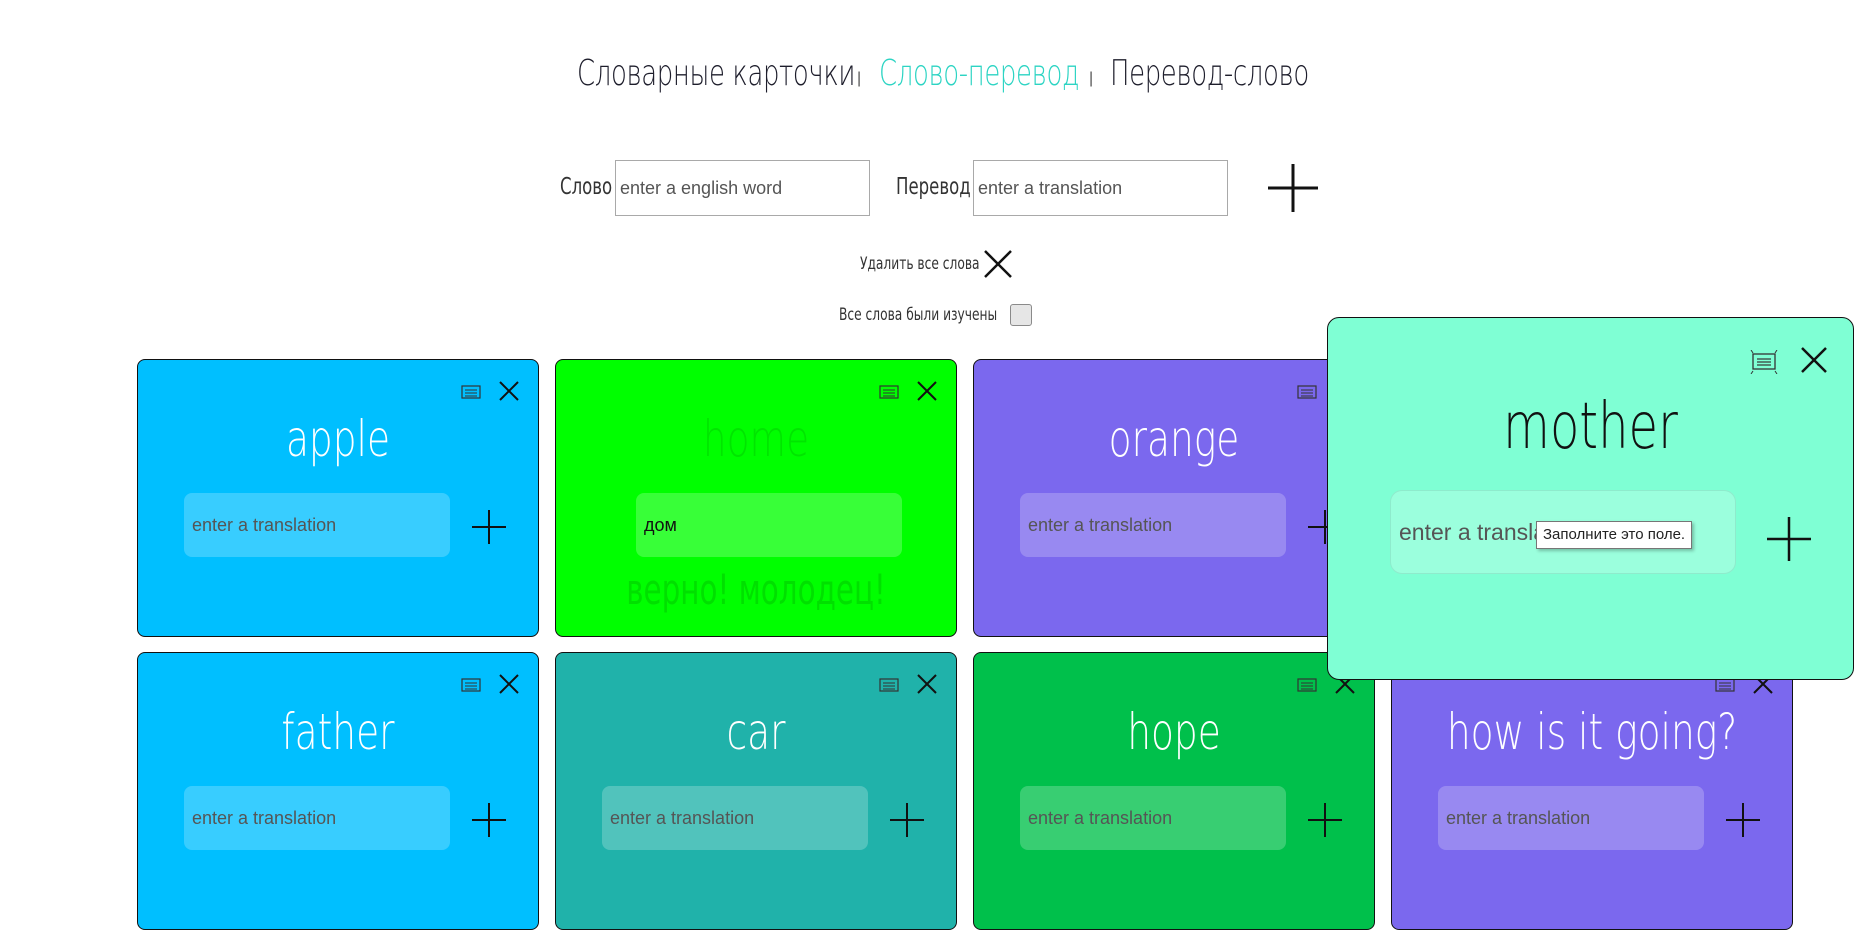 The image size is (1875, 930). Describe the element at coordinates (1614, 535) in the screenshot. I see `validation-tooltip: Заполните это поле.` at that location.